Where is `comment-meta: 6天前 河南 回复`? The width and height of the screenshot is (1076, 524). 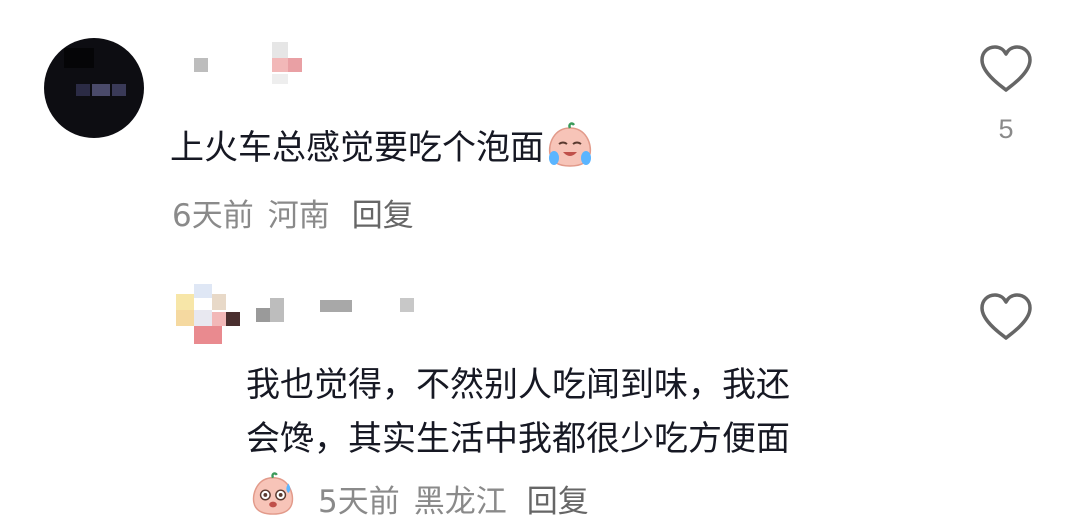 comment-meta: 6天前 河南 回复 is located at coordinates (293, 212).